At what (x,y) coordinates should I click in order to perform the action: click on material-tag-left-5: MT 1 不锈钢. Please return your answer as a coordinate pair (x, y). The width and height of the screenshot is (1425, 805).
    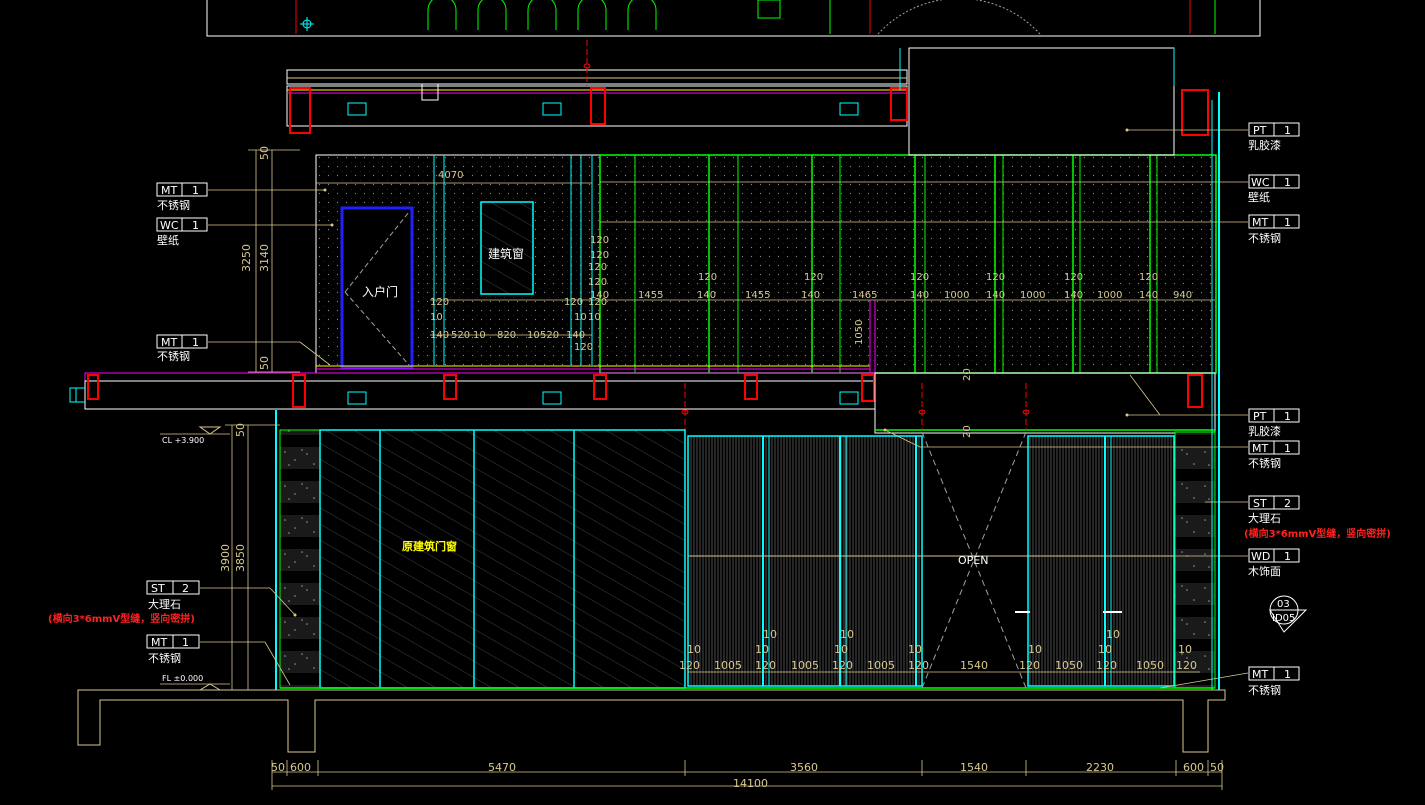
    Looking at the image, I should click on (173, 649).